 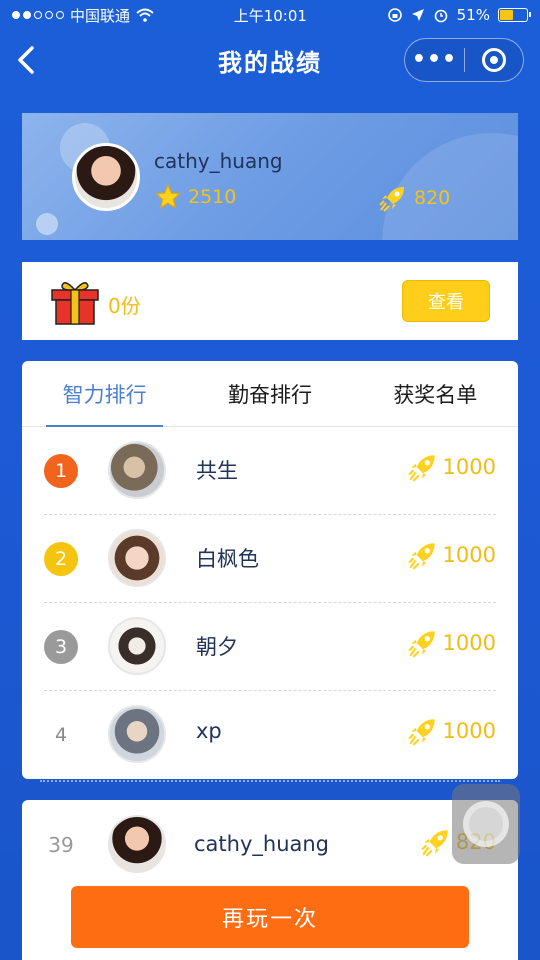 What do you see at coordinates (75, 303) in the screenshot?
I see `gift-icon` at bounding box center [75, 303].